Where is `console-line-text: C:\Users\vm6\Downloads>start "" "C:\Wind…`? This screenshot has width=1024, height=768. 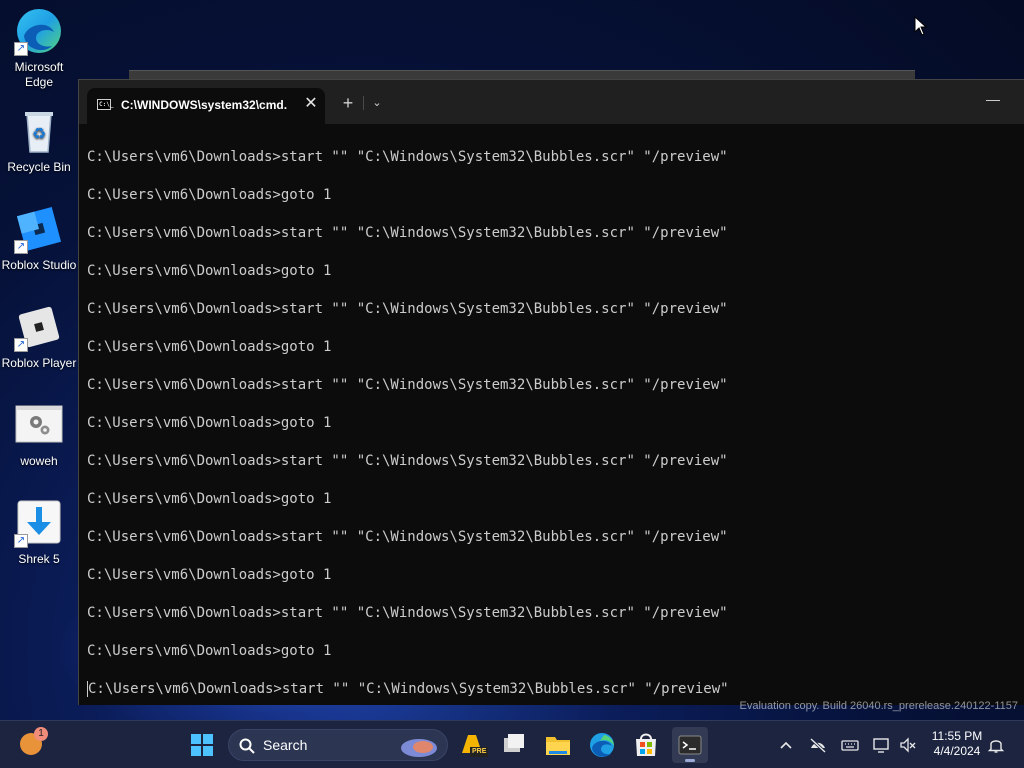 console-line-text: C:\Users\vm6\Downloads>start "" "C:\Wind… is located at coordinates (408, 689).